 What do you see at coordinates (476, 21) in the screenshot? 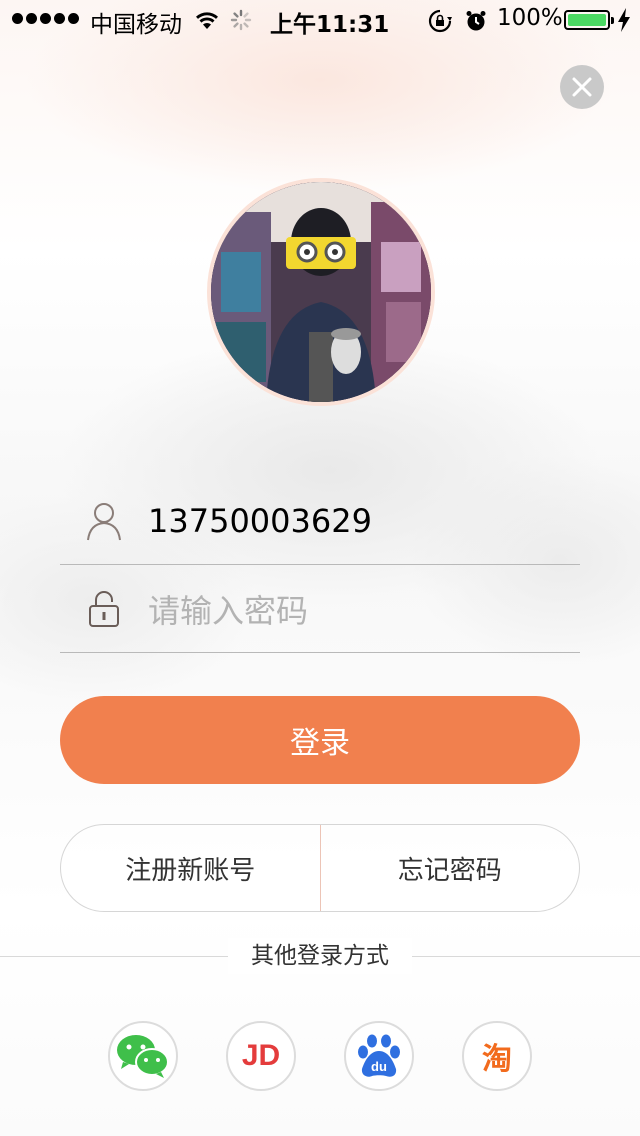
I see `alarm-icon` at bounding box center [476, 21].